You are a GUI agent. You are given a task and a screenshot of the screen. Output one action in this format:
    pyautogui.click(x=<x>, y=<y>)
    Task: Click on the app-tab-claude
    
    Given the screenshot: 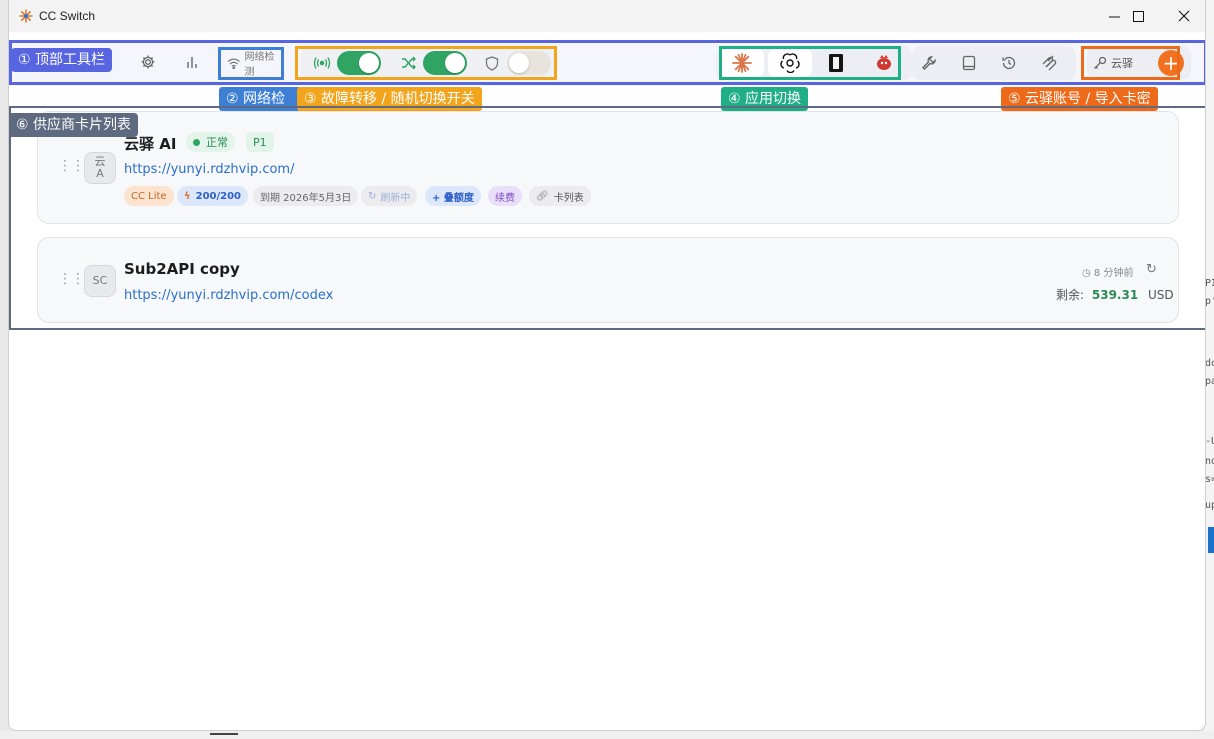 What is the action you would take?
    pyautogui.click(x=742, y=63)
    